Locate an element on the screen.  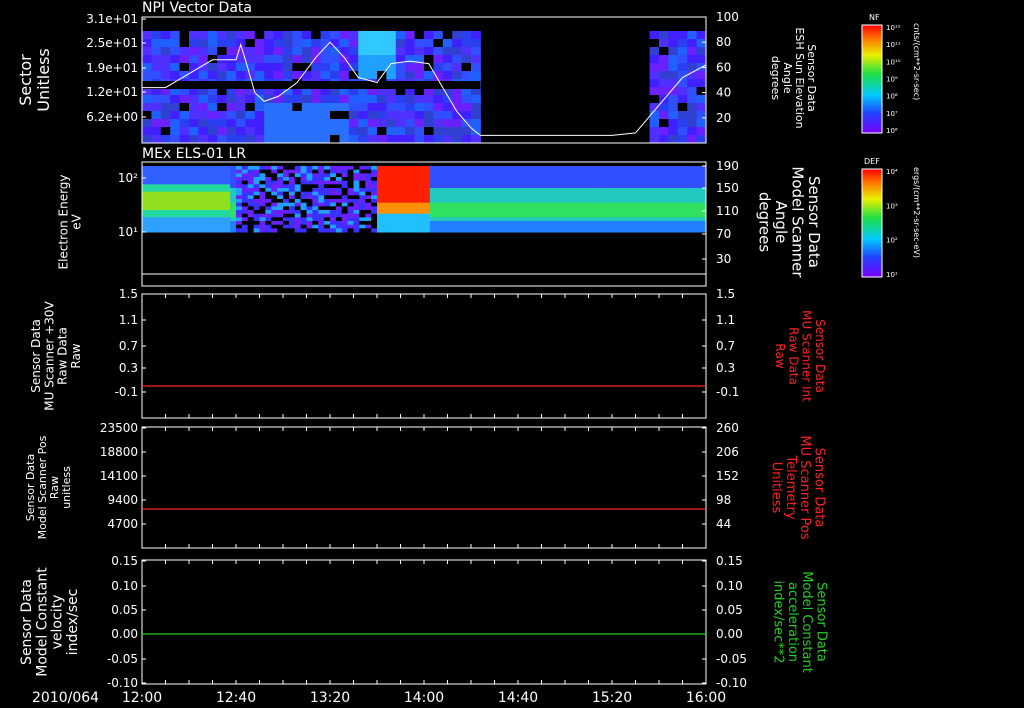
p4-left-tick-label: 23500 is located at coordinates (119, 428).